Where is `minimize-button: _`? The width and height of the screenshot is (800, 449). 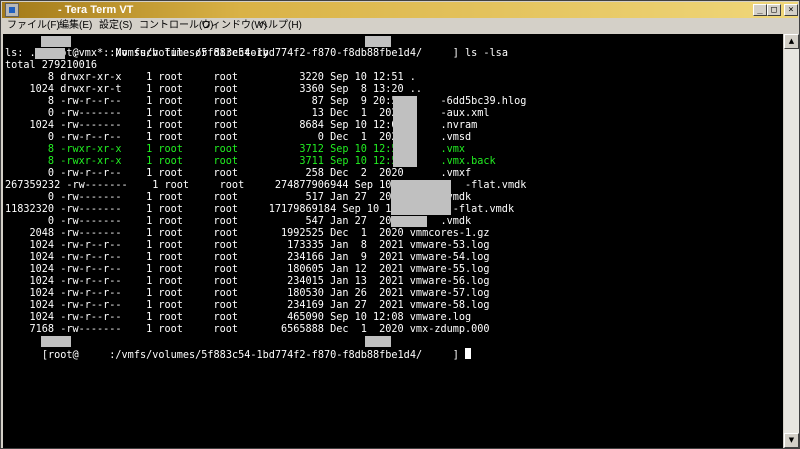 minimize-button: _ is located at coordinates (760, 10).